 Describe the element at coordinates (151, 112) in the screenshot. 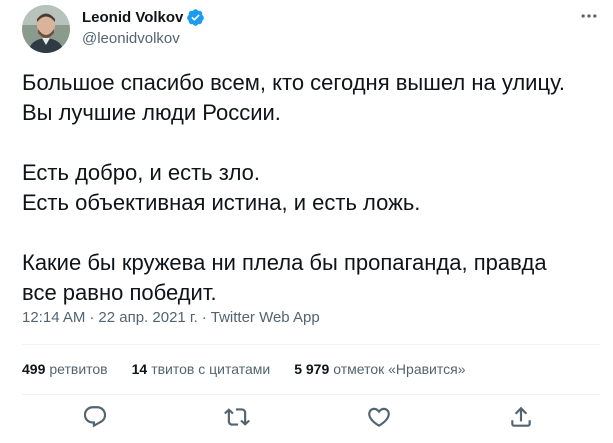

I see `tweet-text-line: Вы лучшие люди России.` at that location.